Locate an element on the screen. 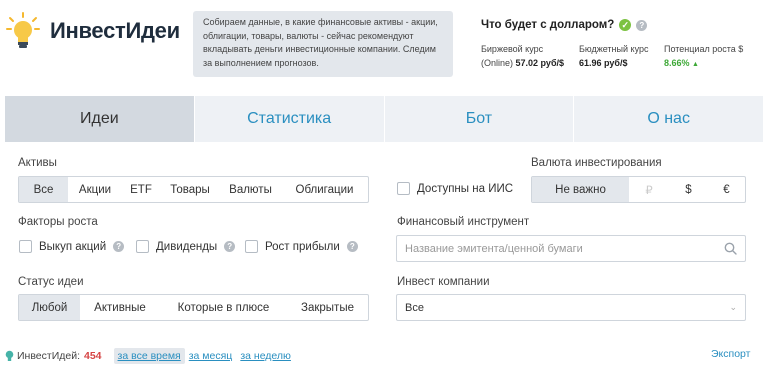 Image resolution: width=768 pixels, height=373 pixels. currency-option-eur: € is located at coordinates (726, 189).